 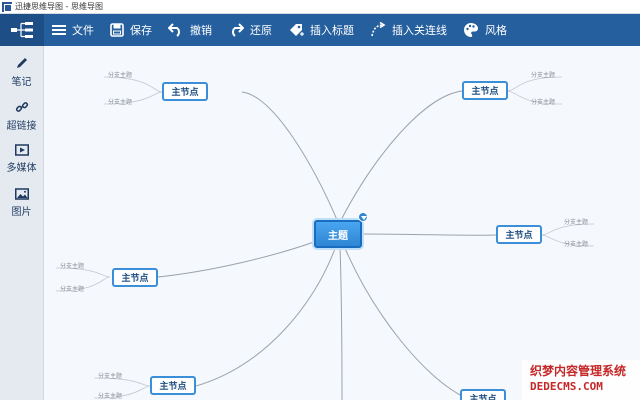 I want to click on insert-relation-line-button: 插入关连线, so click(x=408, y=30).